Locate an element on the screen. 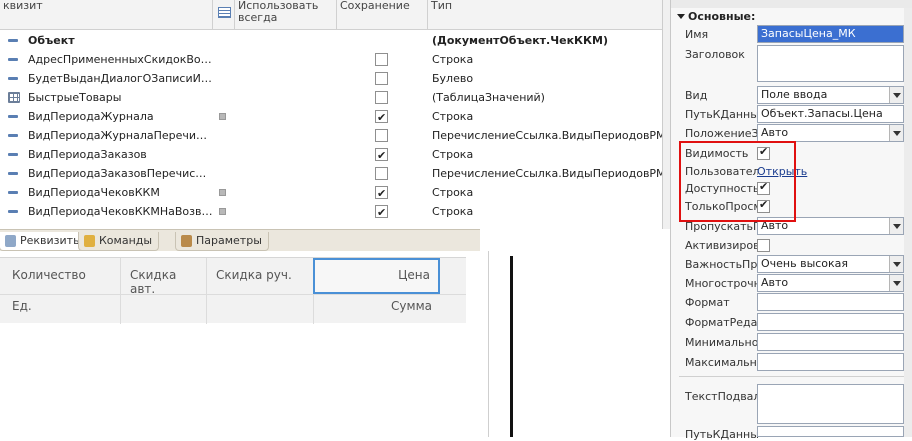 The width and height of the screenshot is (912, 441). attribute-name: Объект is located at coordinates (51, 40).